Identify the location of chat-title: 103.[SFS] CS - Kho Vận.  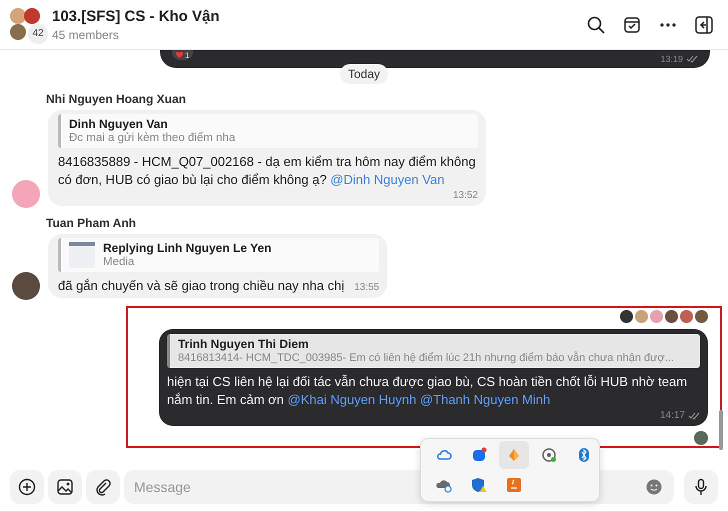
(136, 16).